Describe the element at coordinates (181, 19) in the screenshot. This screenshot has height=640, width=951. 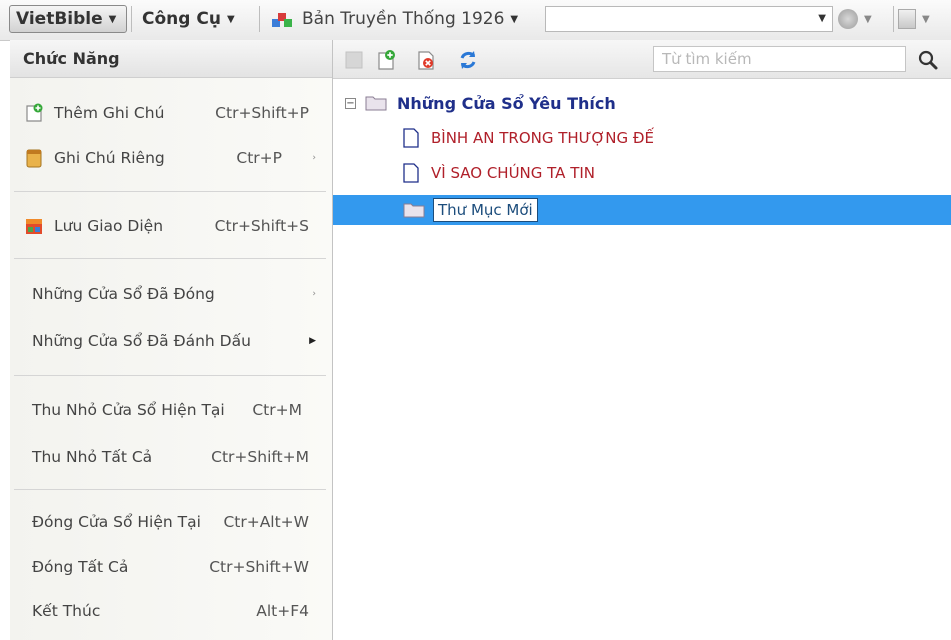
I see `tools-menu-label: Công Cụ` at that location.